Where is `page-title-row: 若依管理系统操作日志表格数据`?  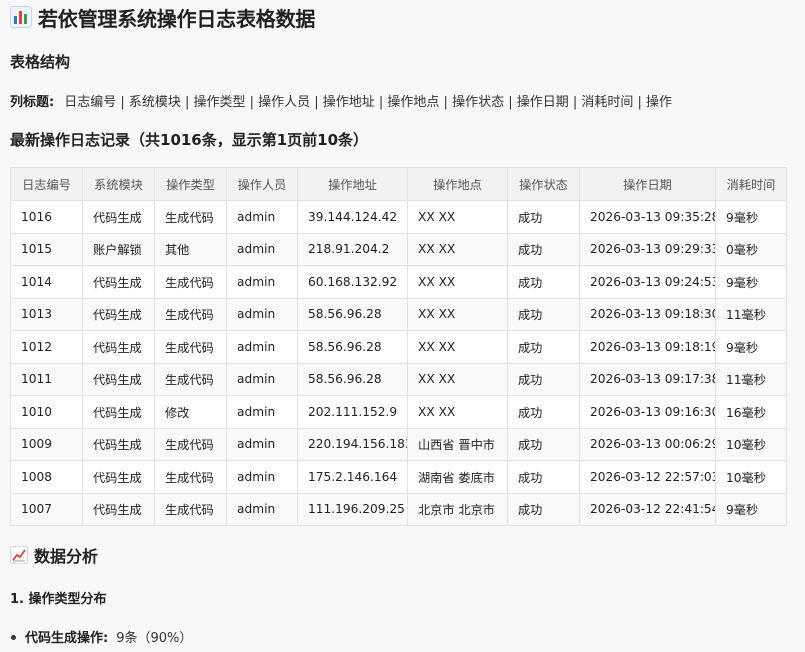 page-title-row: 若依管理系统操作日志表格数据 is located at coordinates (163, 17).